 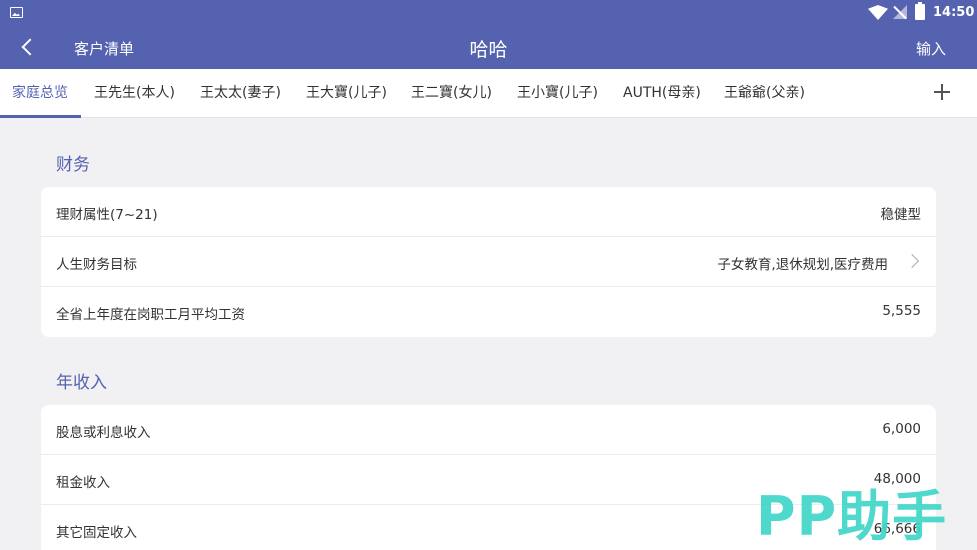 What do you see at coordinates (107, 215) in the screenshot?
I see `row-label: 理财属性(7~21)` at bounding box center [107, 215].